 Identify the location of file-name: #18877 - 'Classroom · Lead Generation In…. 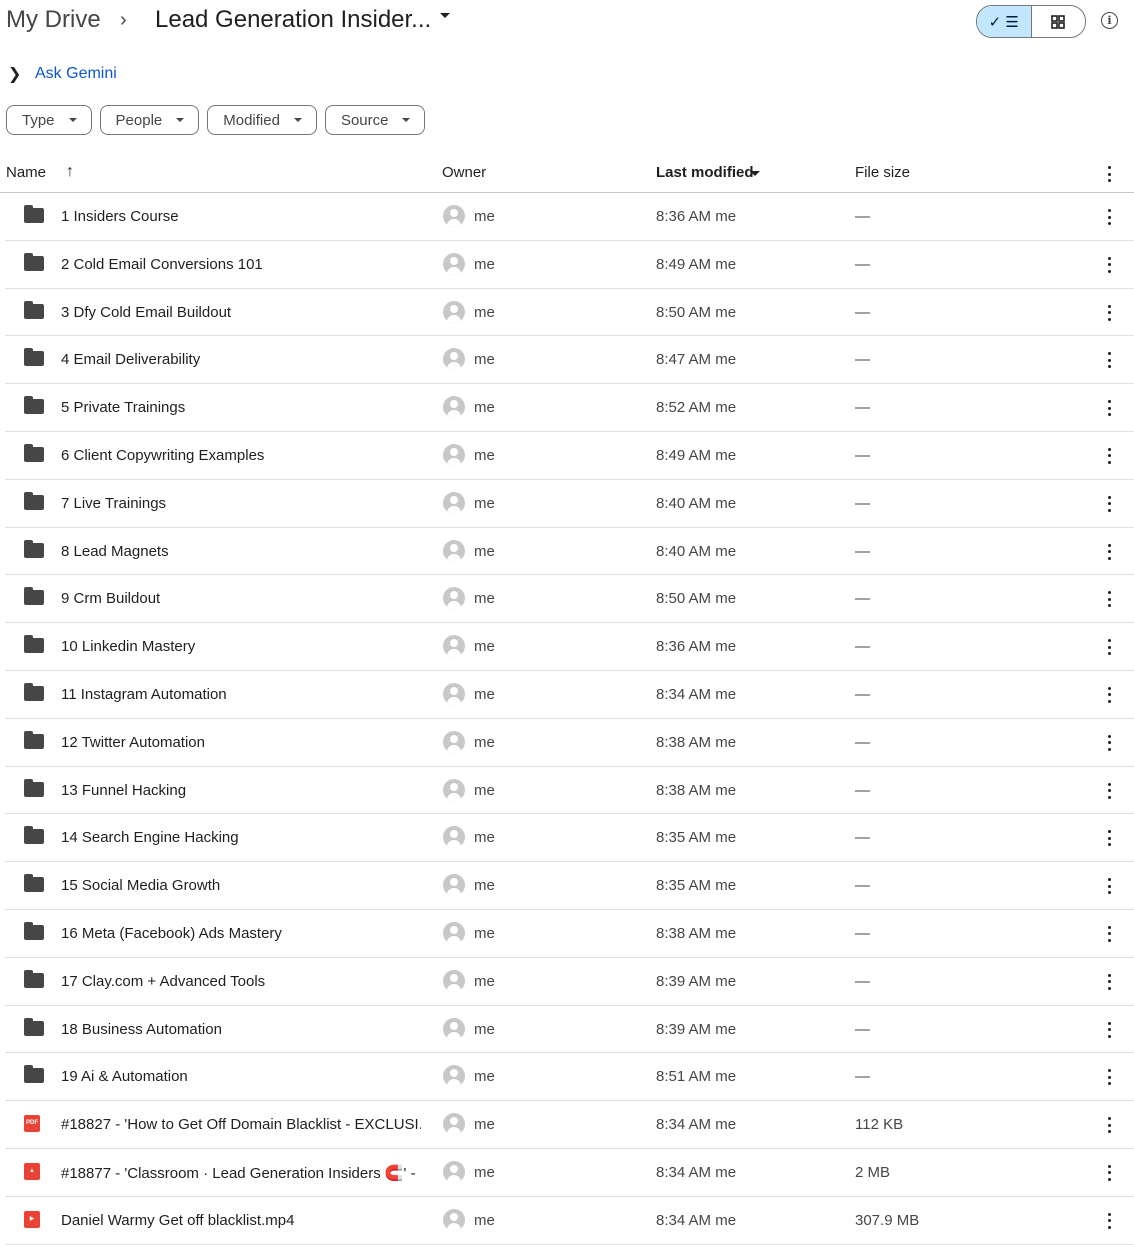
(241, 1173).